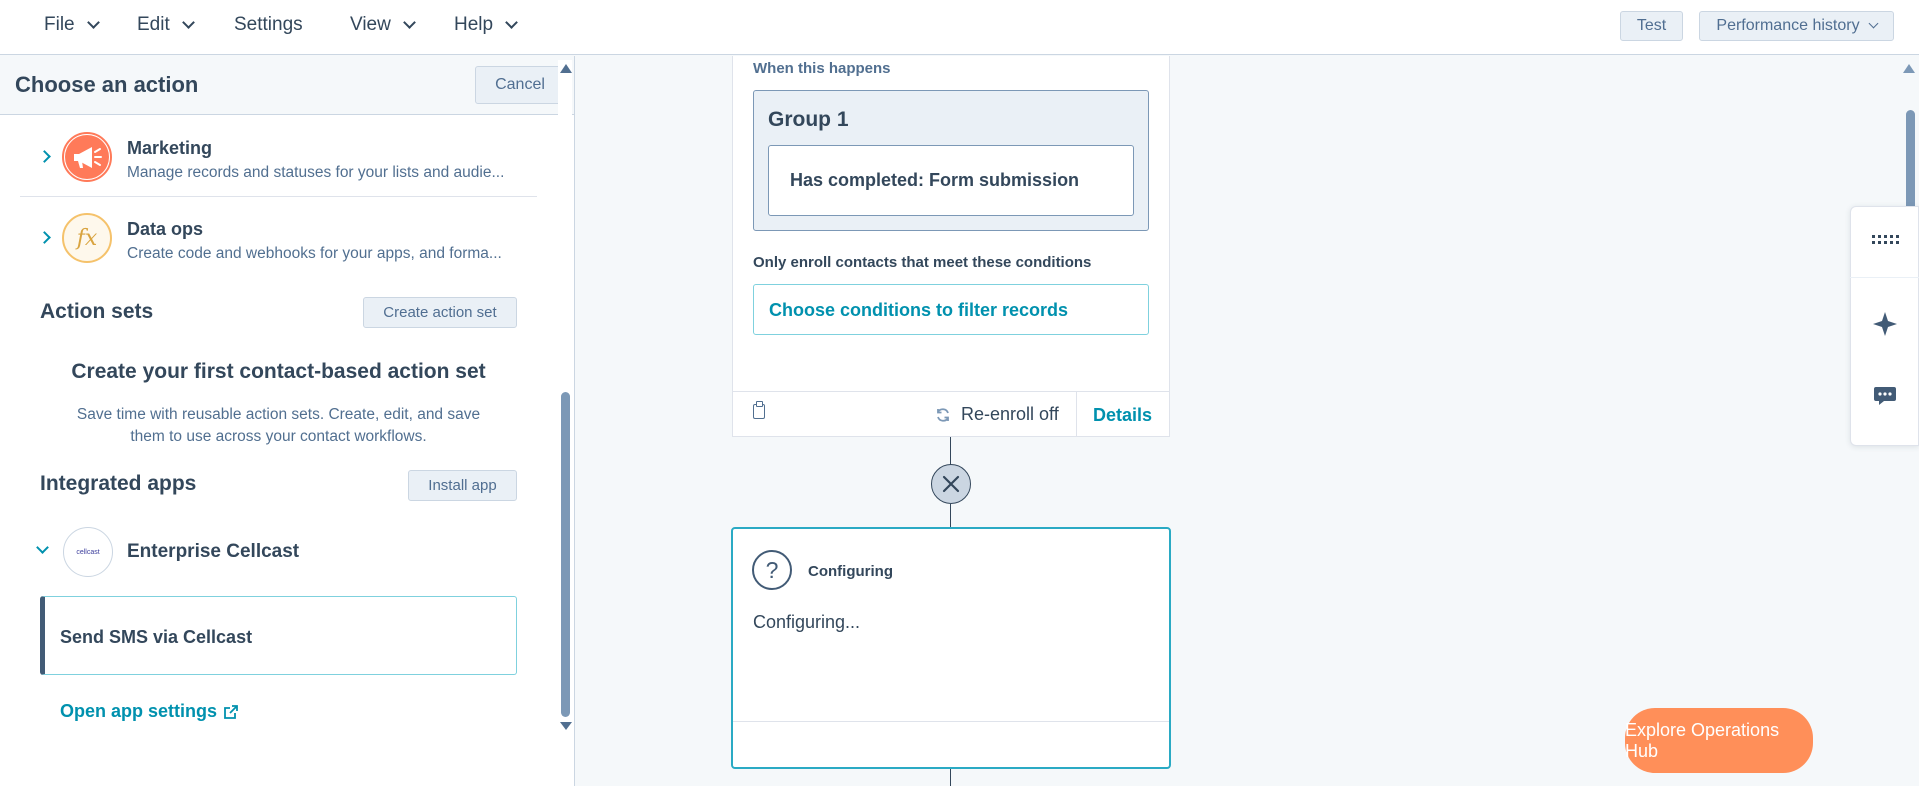 This screenshot has width=1919, height=786. I want to click on create-action-set-label: Create action set, so click(440, 312).